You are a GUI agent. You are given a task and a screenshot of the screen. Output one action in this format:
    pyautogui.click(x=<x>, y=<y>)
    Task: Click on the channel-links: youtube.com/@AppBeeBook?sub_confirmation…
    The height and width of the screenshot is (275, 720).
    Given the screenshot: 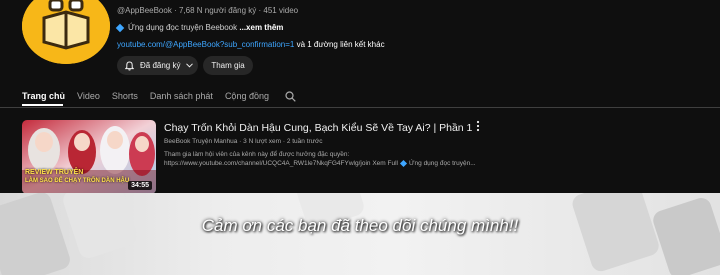 What is the action you would take?
    pyautogui.click(x=251, y=44)
    